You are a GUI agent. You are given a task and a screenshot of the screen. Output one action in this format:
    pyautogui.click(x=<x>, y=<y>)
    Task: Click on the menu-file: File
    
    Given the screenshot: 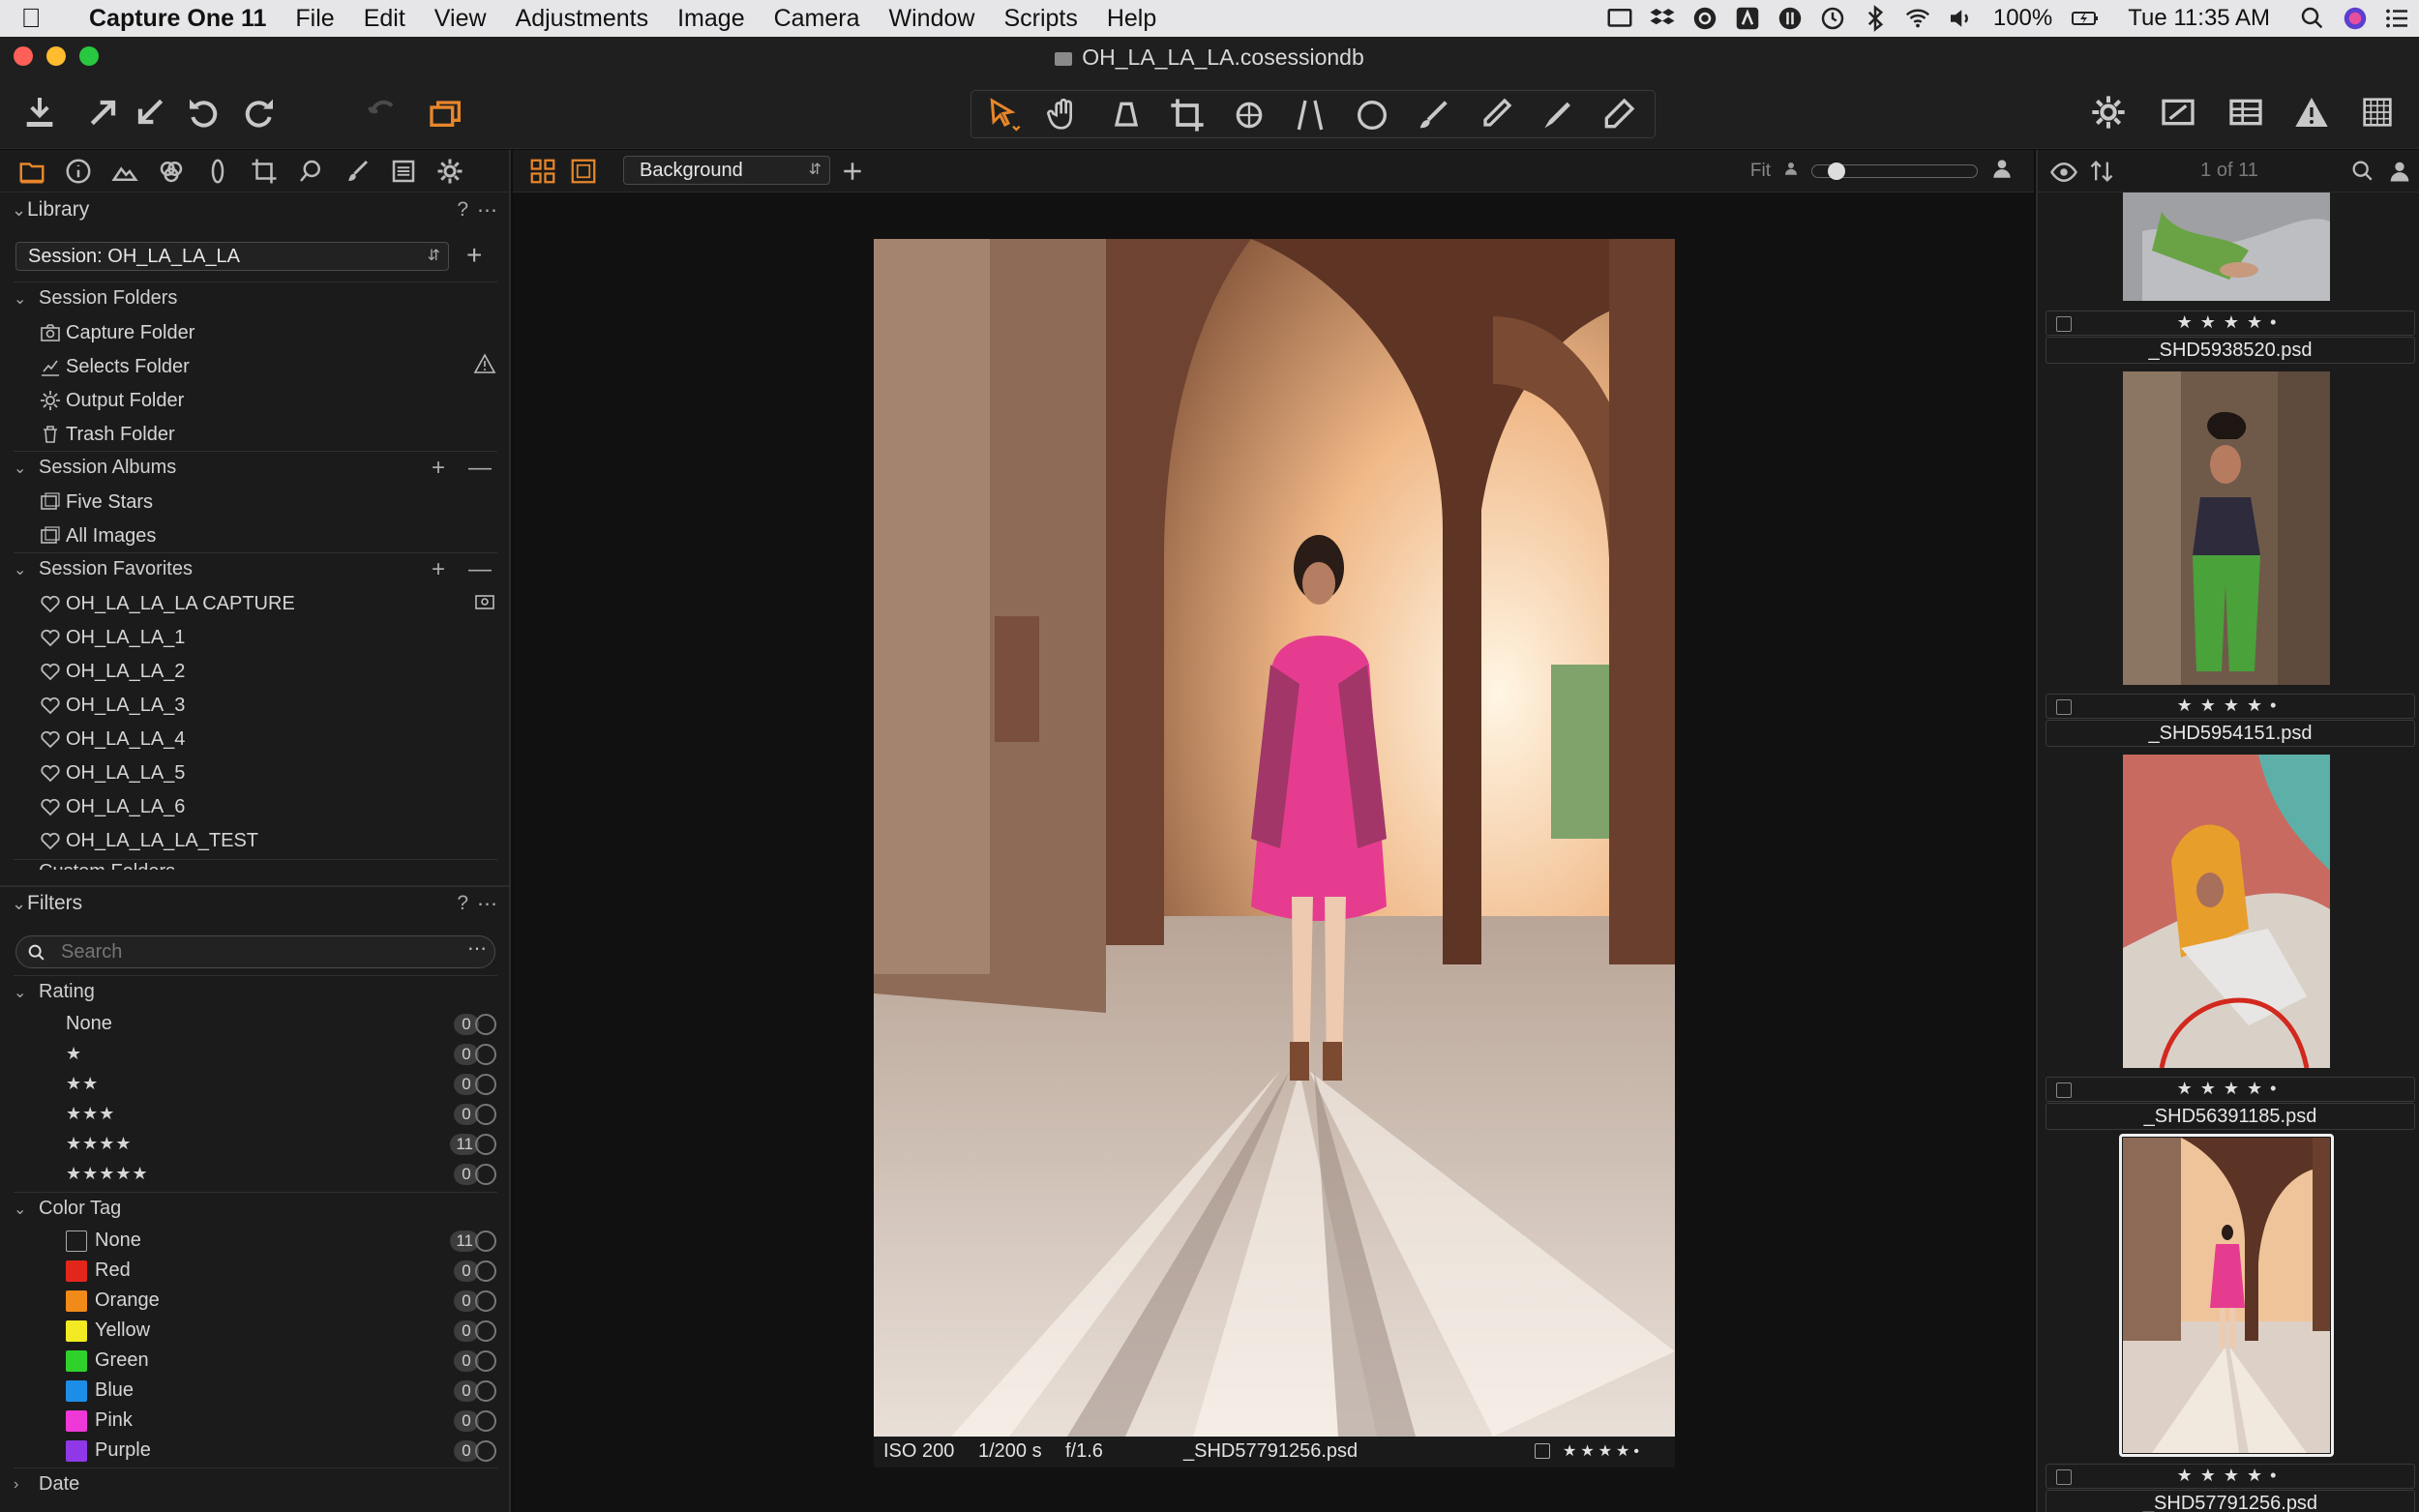 What is the action you would take?
    pyautogui.click(x=314, y=19)
    